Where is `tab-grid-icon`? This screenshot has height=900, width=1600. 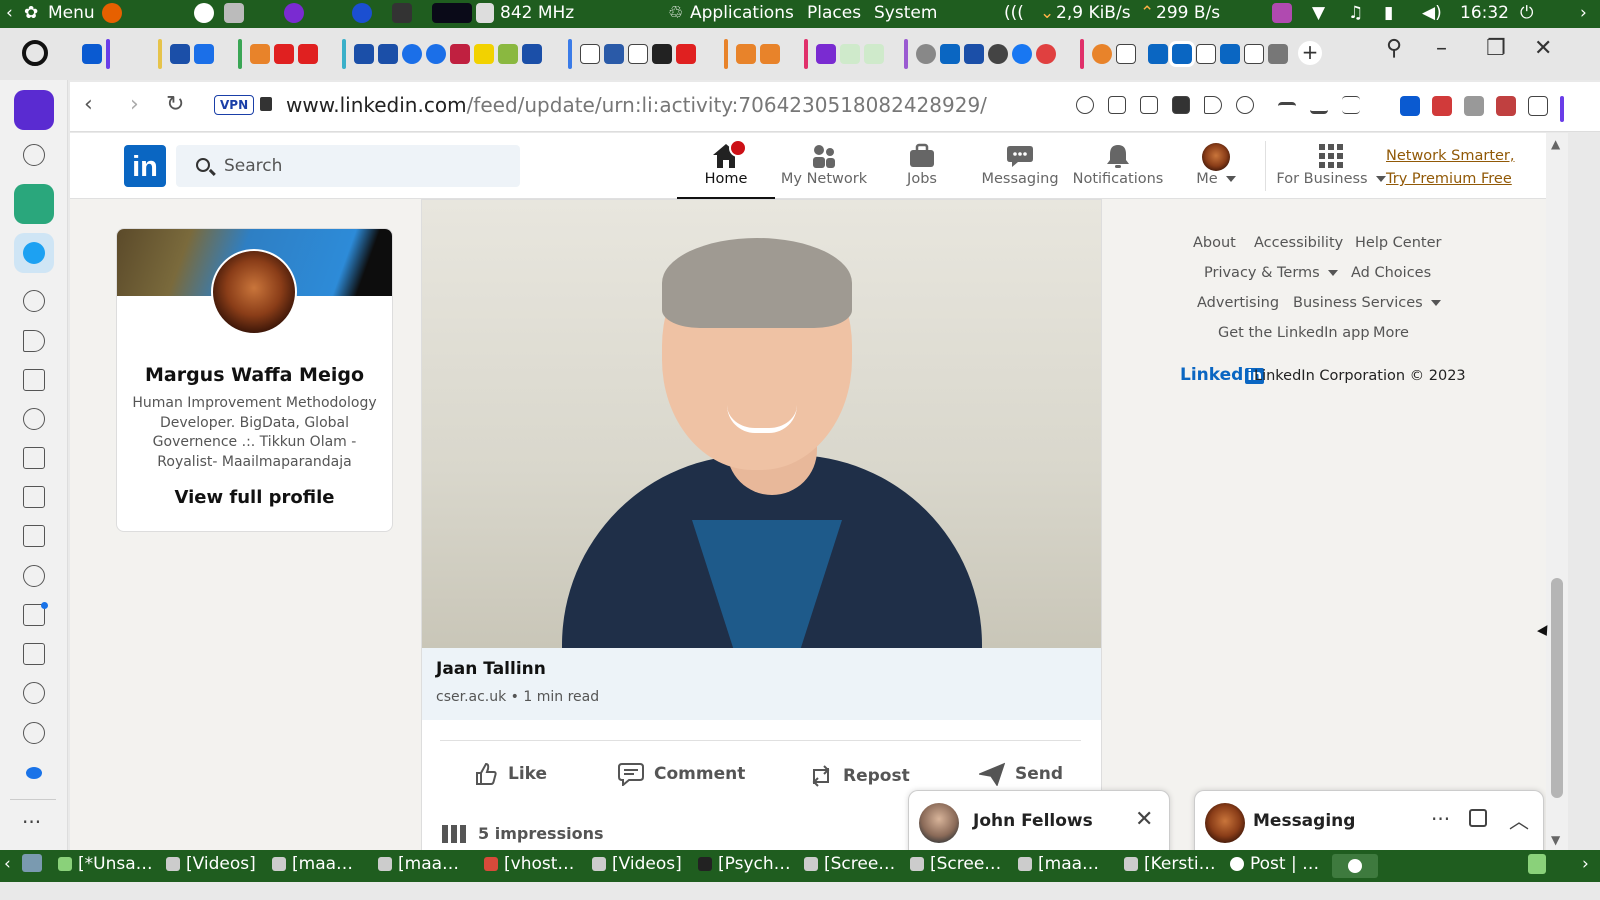
tab-grid-icon is located at coordinates (1278, 54).